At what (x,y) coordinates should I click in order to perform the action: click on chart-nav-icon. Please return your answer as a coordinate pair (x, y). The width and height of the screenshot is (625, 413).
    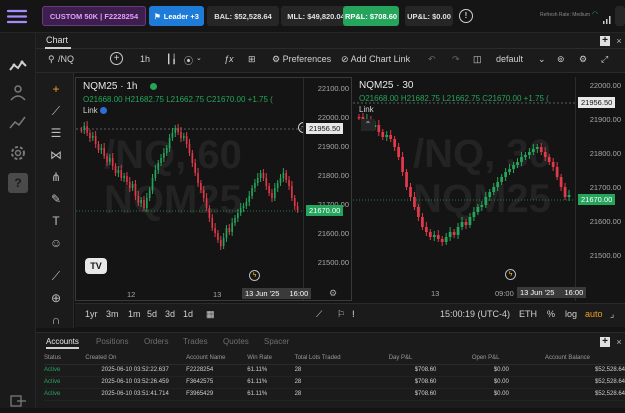
    Looking at the image, I should click on (18, 67).